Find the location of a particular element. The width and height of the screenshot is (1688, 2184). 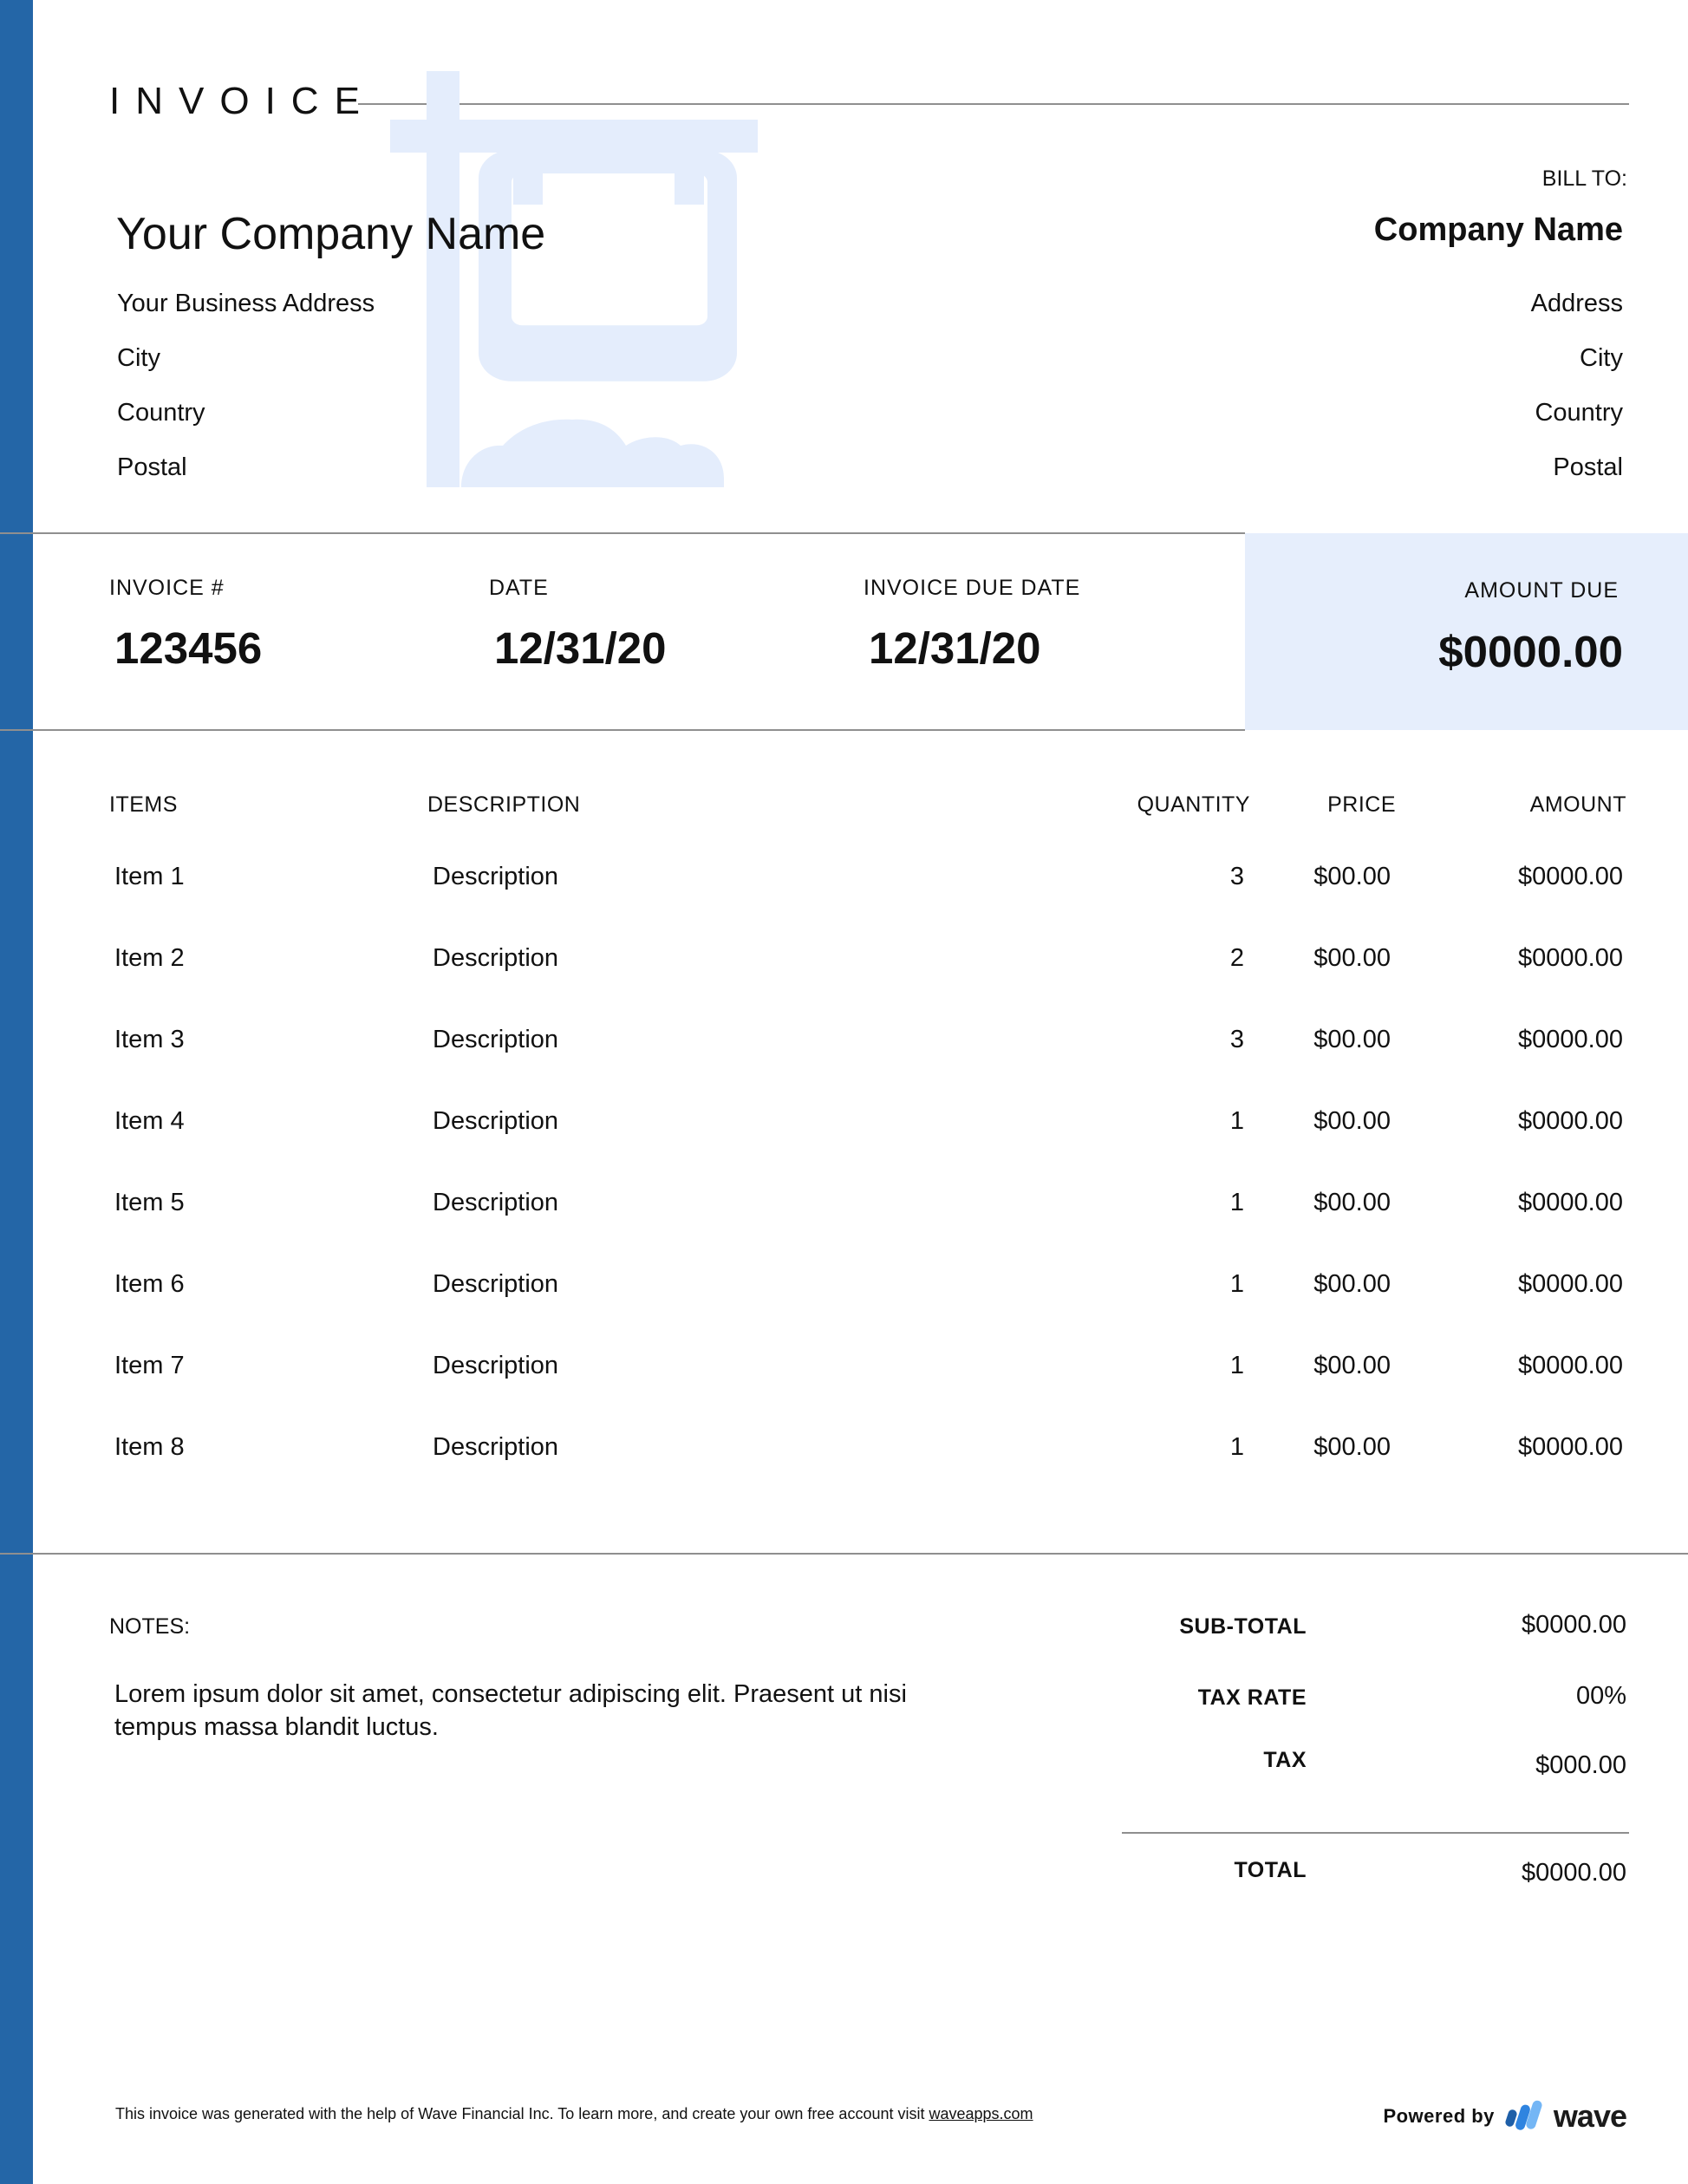

tax-label: TAX is located at coordinates (1285, 1760).